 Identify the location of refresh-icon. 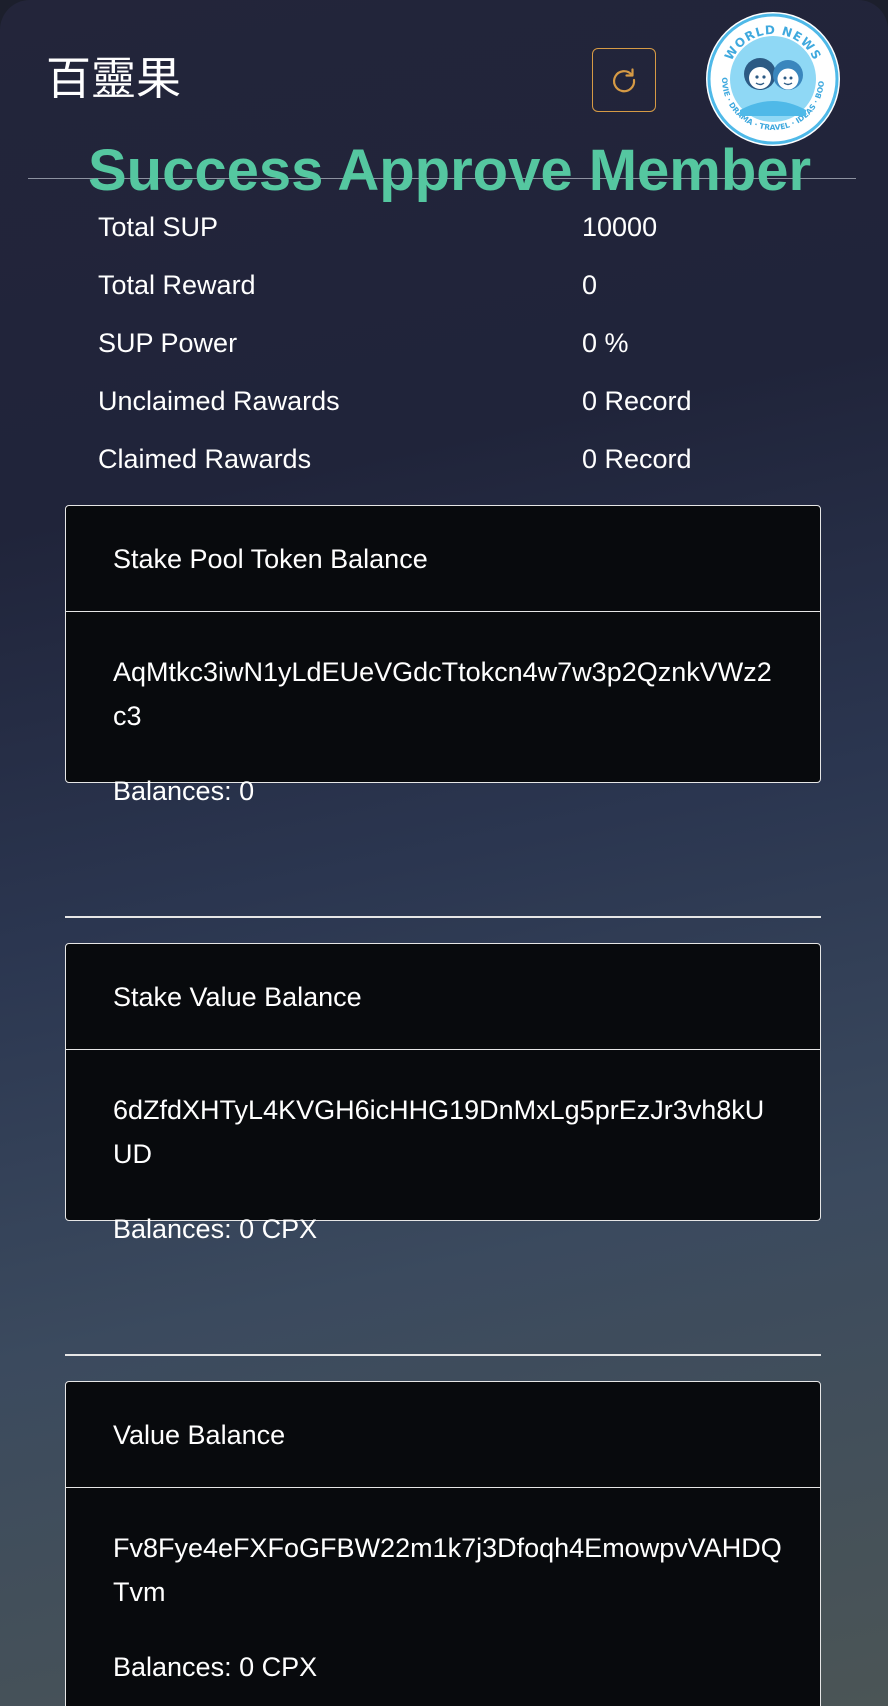
(624, 80).